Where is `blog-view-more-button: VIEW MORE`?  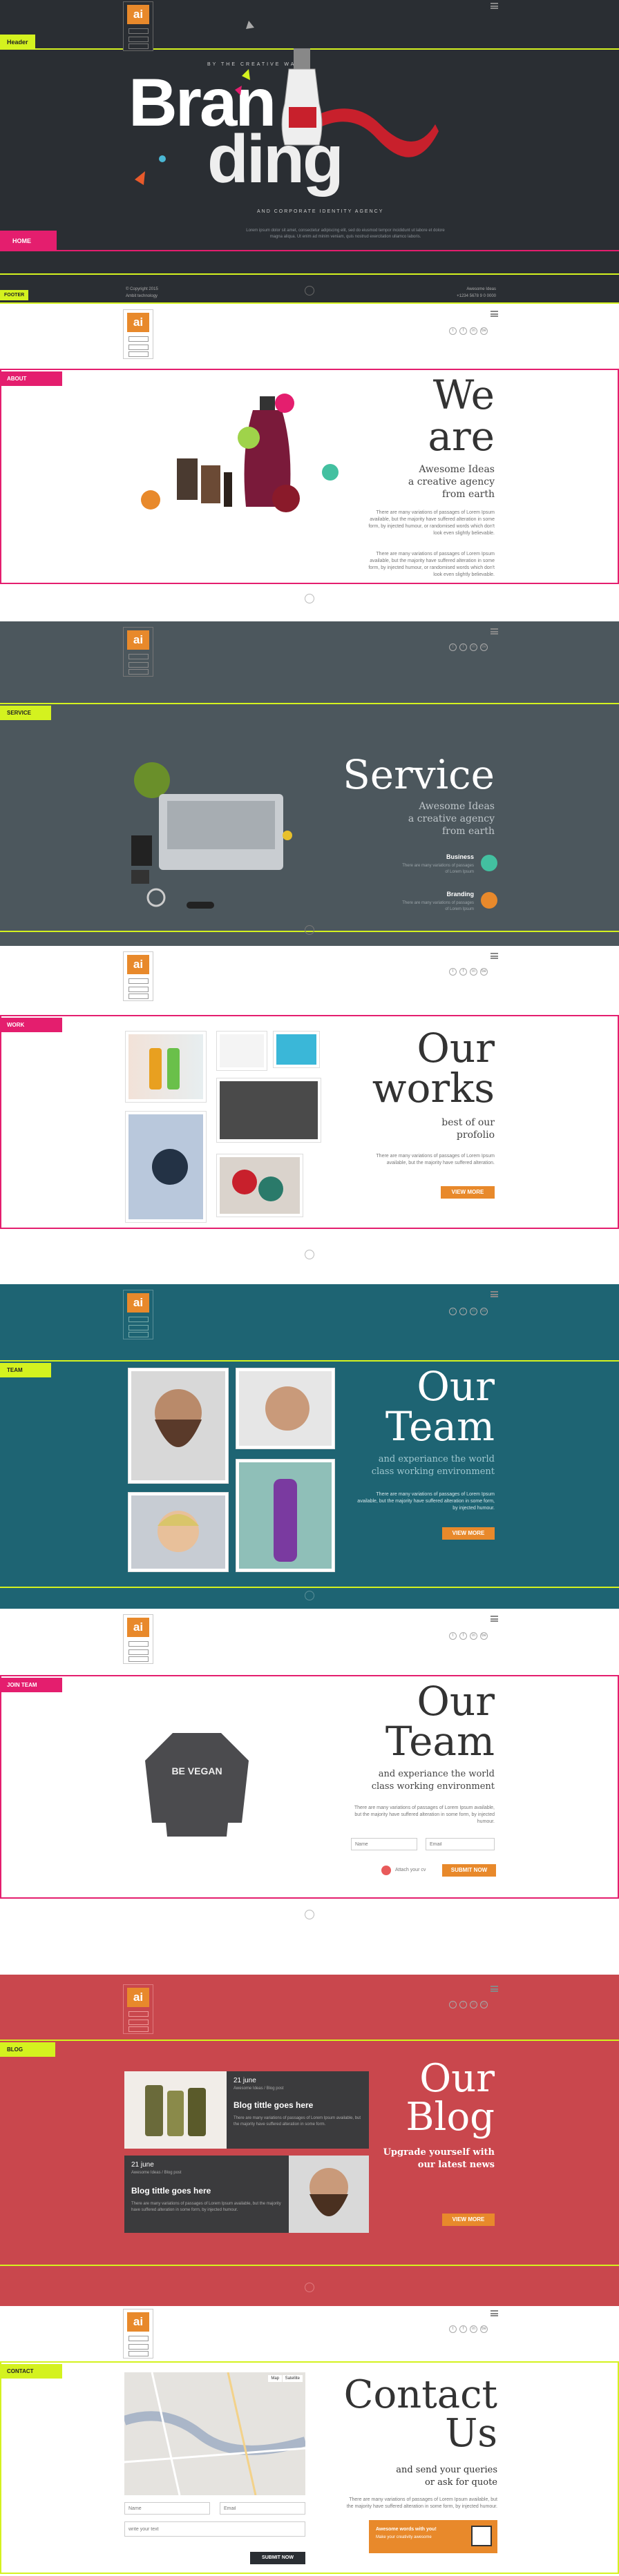 blog-view-more-button: VIEW MORE is located at coordinates (468, 2220).